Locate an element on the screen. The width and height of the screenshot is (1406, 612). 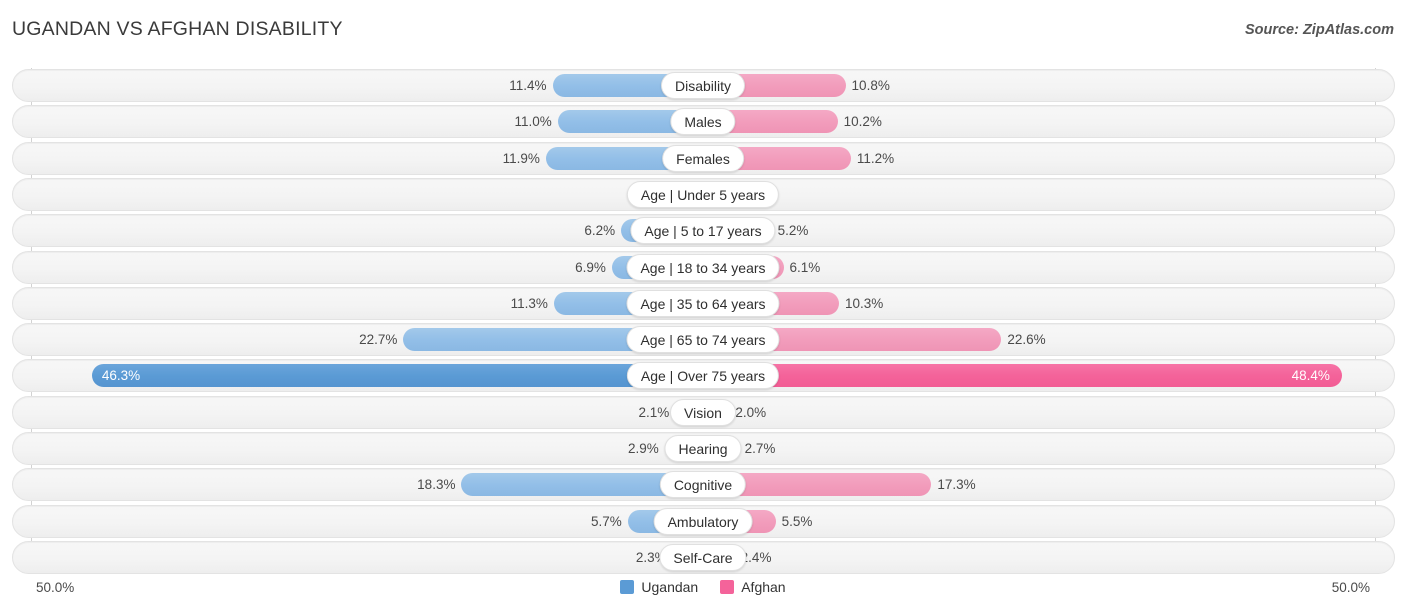
value-label-ugandan: 11.3% is located at coordinates (529, 303).